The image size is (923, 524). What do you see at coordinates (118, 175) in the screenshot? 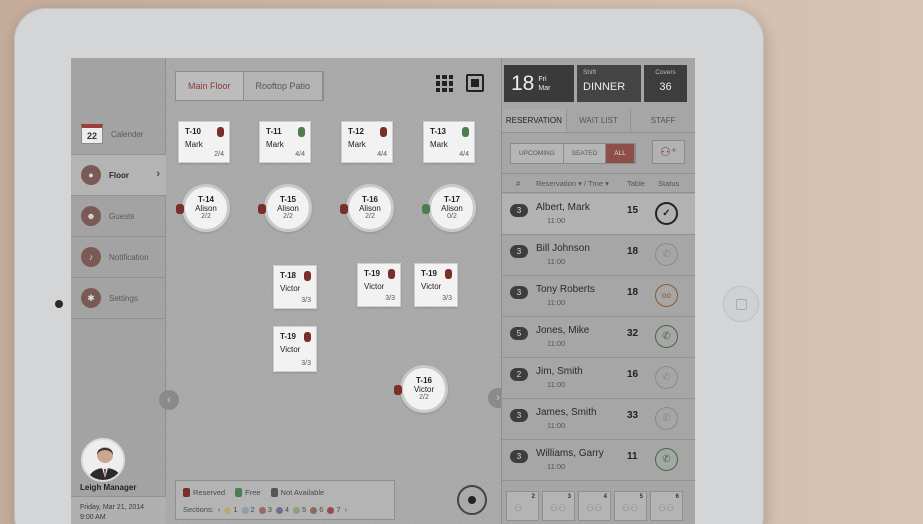
I see `sidebar-item-floor: ● Floor ›` at bounding box center [118, 175].